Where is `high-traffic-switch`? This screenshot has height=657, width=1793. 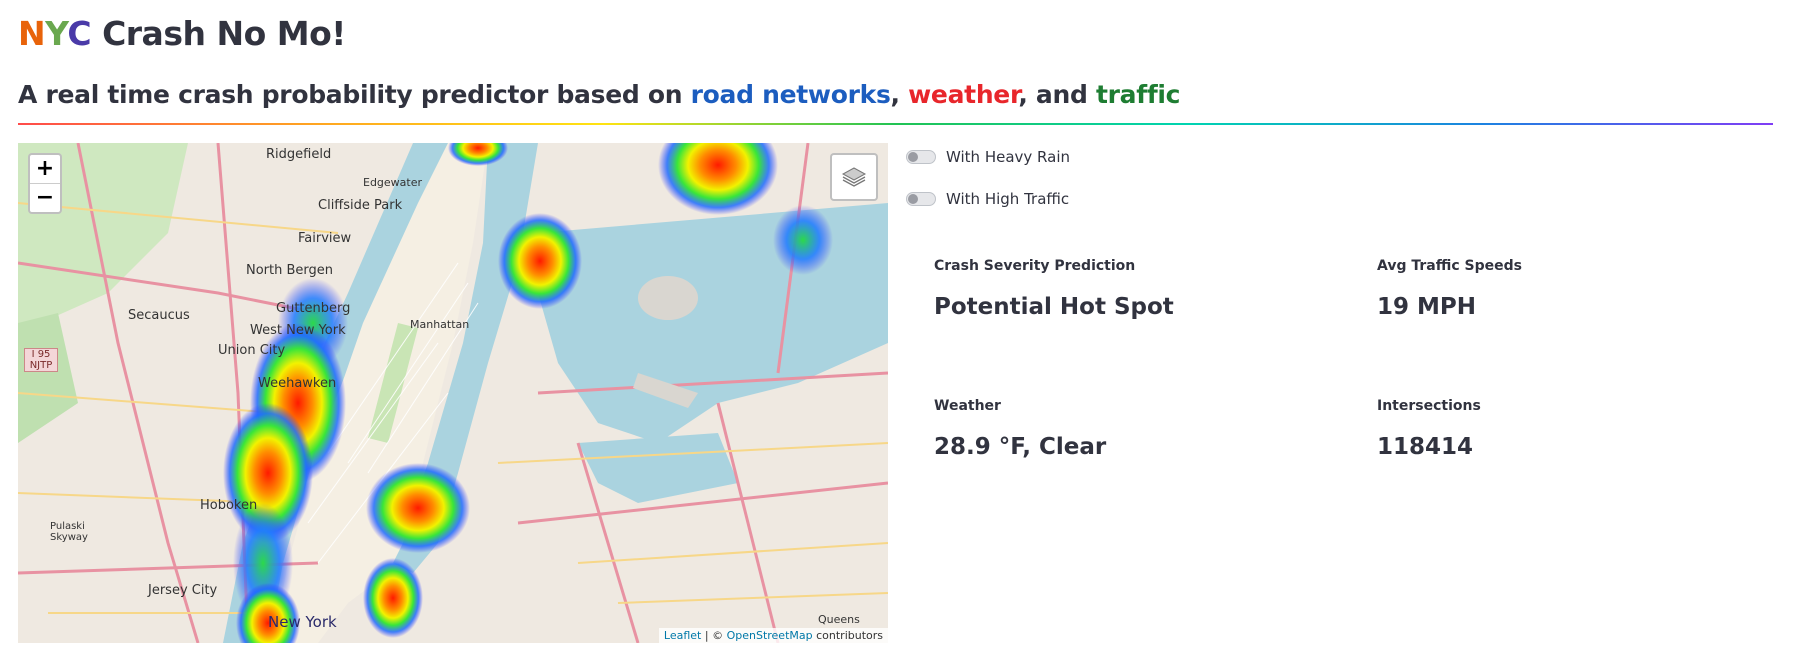 high-traffic-switch is located at coordinates (921, 199).